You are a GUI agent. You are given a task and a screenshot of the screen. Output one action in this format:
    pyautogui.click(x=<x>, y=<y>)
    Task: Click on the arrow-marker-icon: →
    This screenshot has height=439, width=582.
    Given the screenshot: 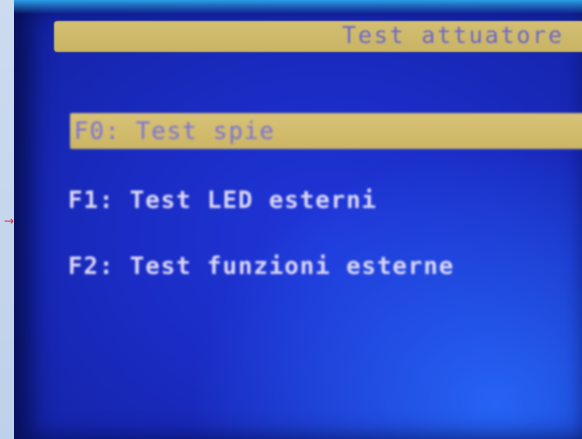 What is the action you would take?
    pyautogui.click(x=8, y=221)
    